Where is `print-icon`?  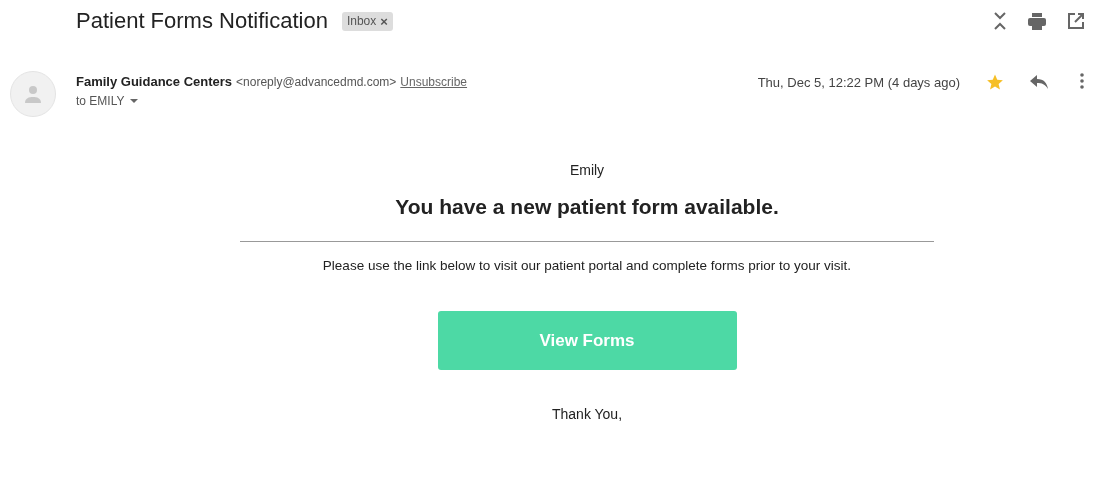 print-icon is located at coordinates (1037, 21).